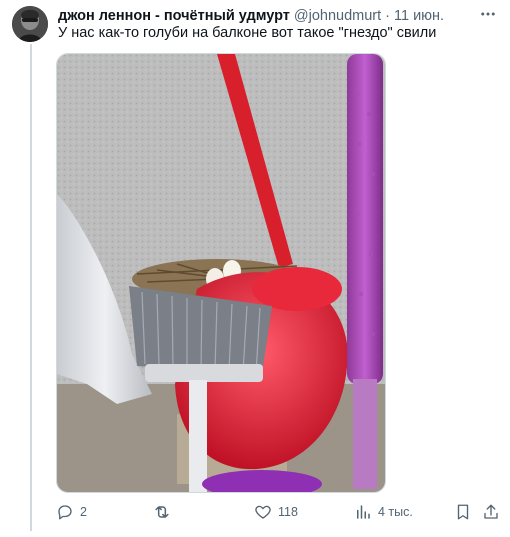  I want to click on bookmark-icon, so click(463, 512).